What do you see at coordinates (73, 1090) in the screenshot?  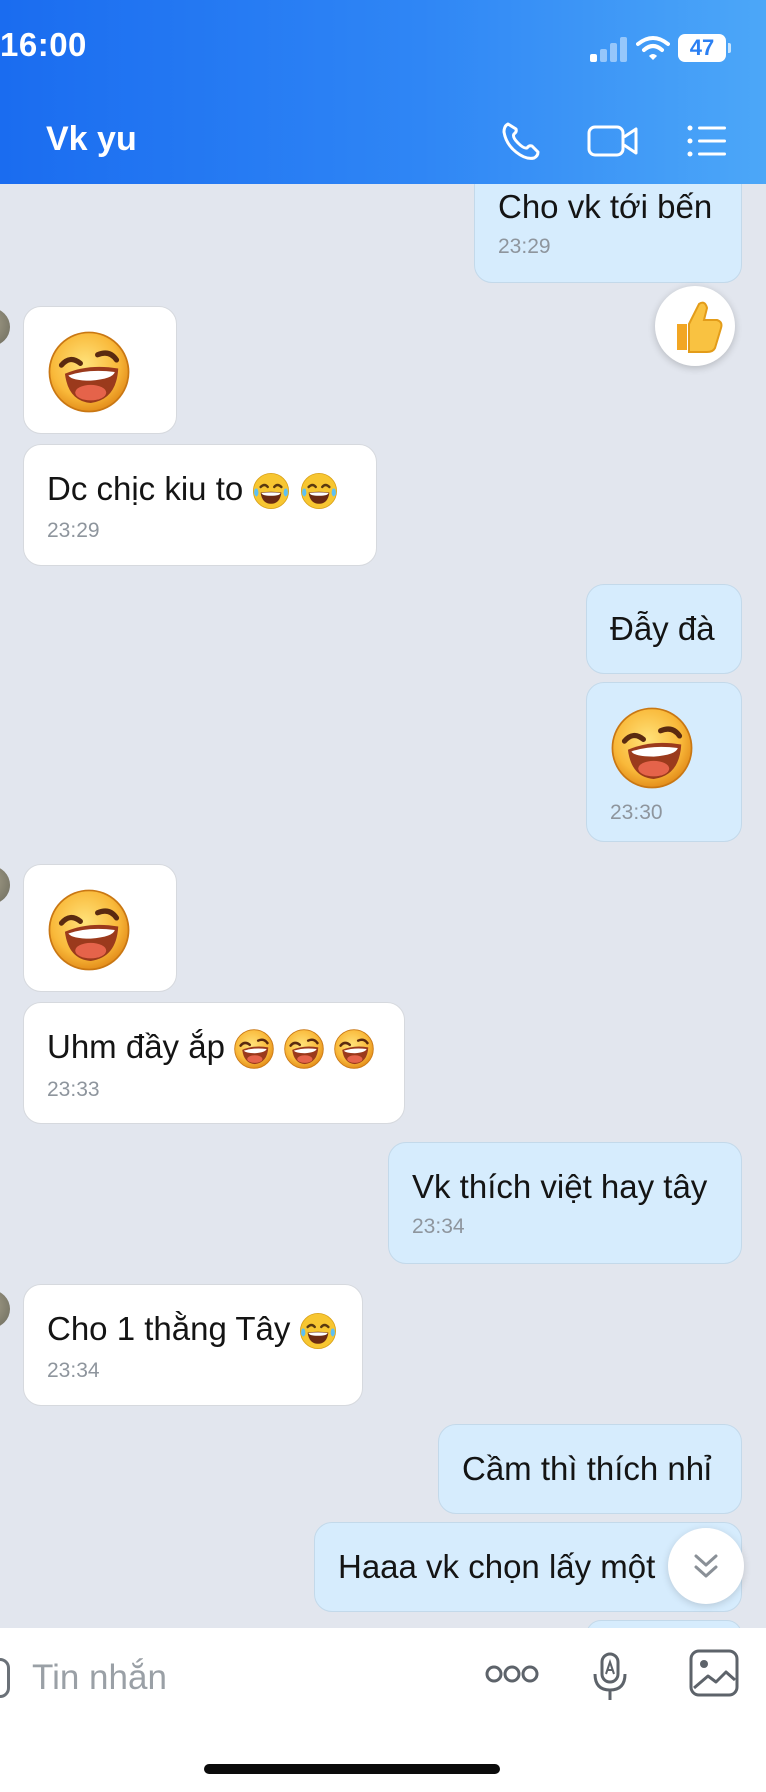 I see `message-time: 23:33` at bounding box center [73, 1090].